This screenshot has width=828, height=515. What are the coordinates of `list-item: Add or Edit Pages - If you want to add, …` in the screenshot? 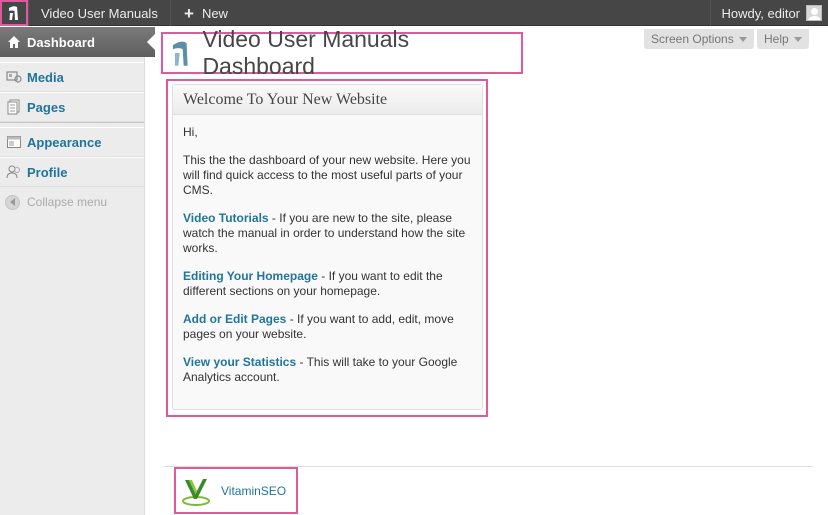 It's located at (327, 327).